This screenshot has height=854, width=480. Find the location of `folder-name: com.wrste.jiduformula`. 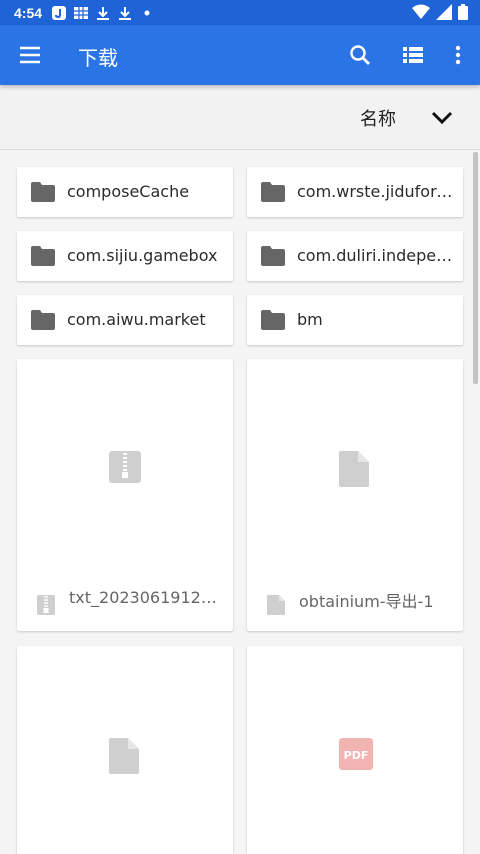

folder-name: com.wrste.jiduformula is located at coordinates (377, 191).